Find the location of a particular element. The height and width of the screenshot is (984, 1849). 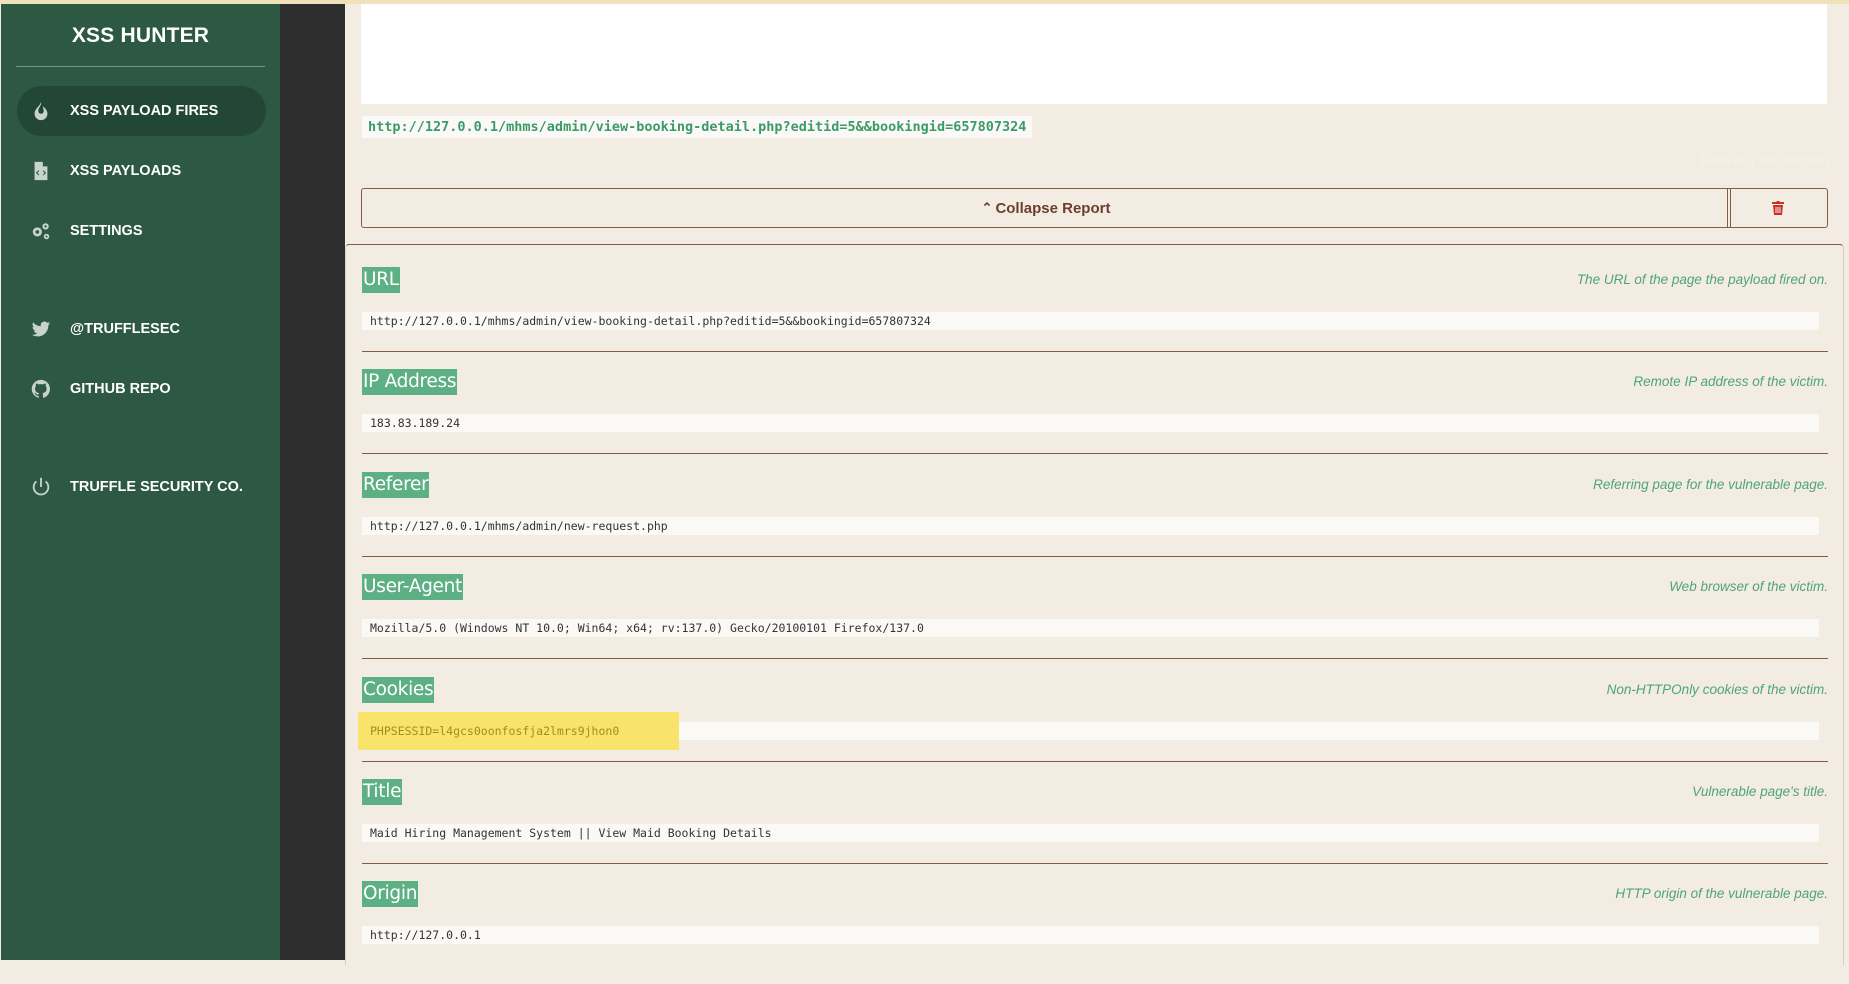

sidebar-item-github: GITHUB REPO is located at coordinates (141, 389).